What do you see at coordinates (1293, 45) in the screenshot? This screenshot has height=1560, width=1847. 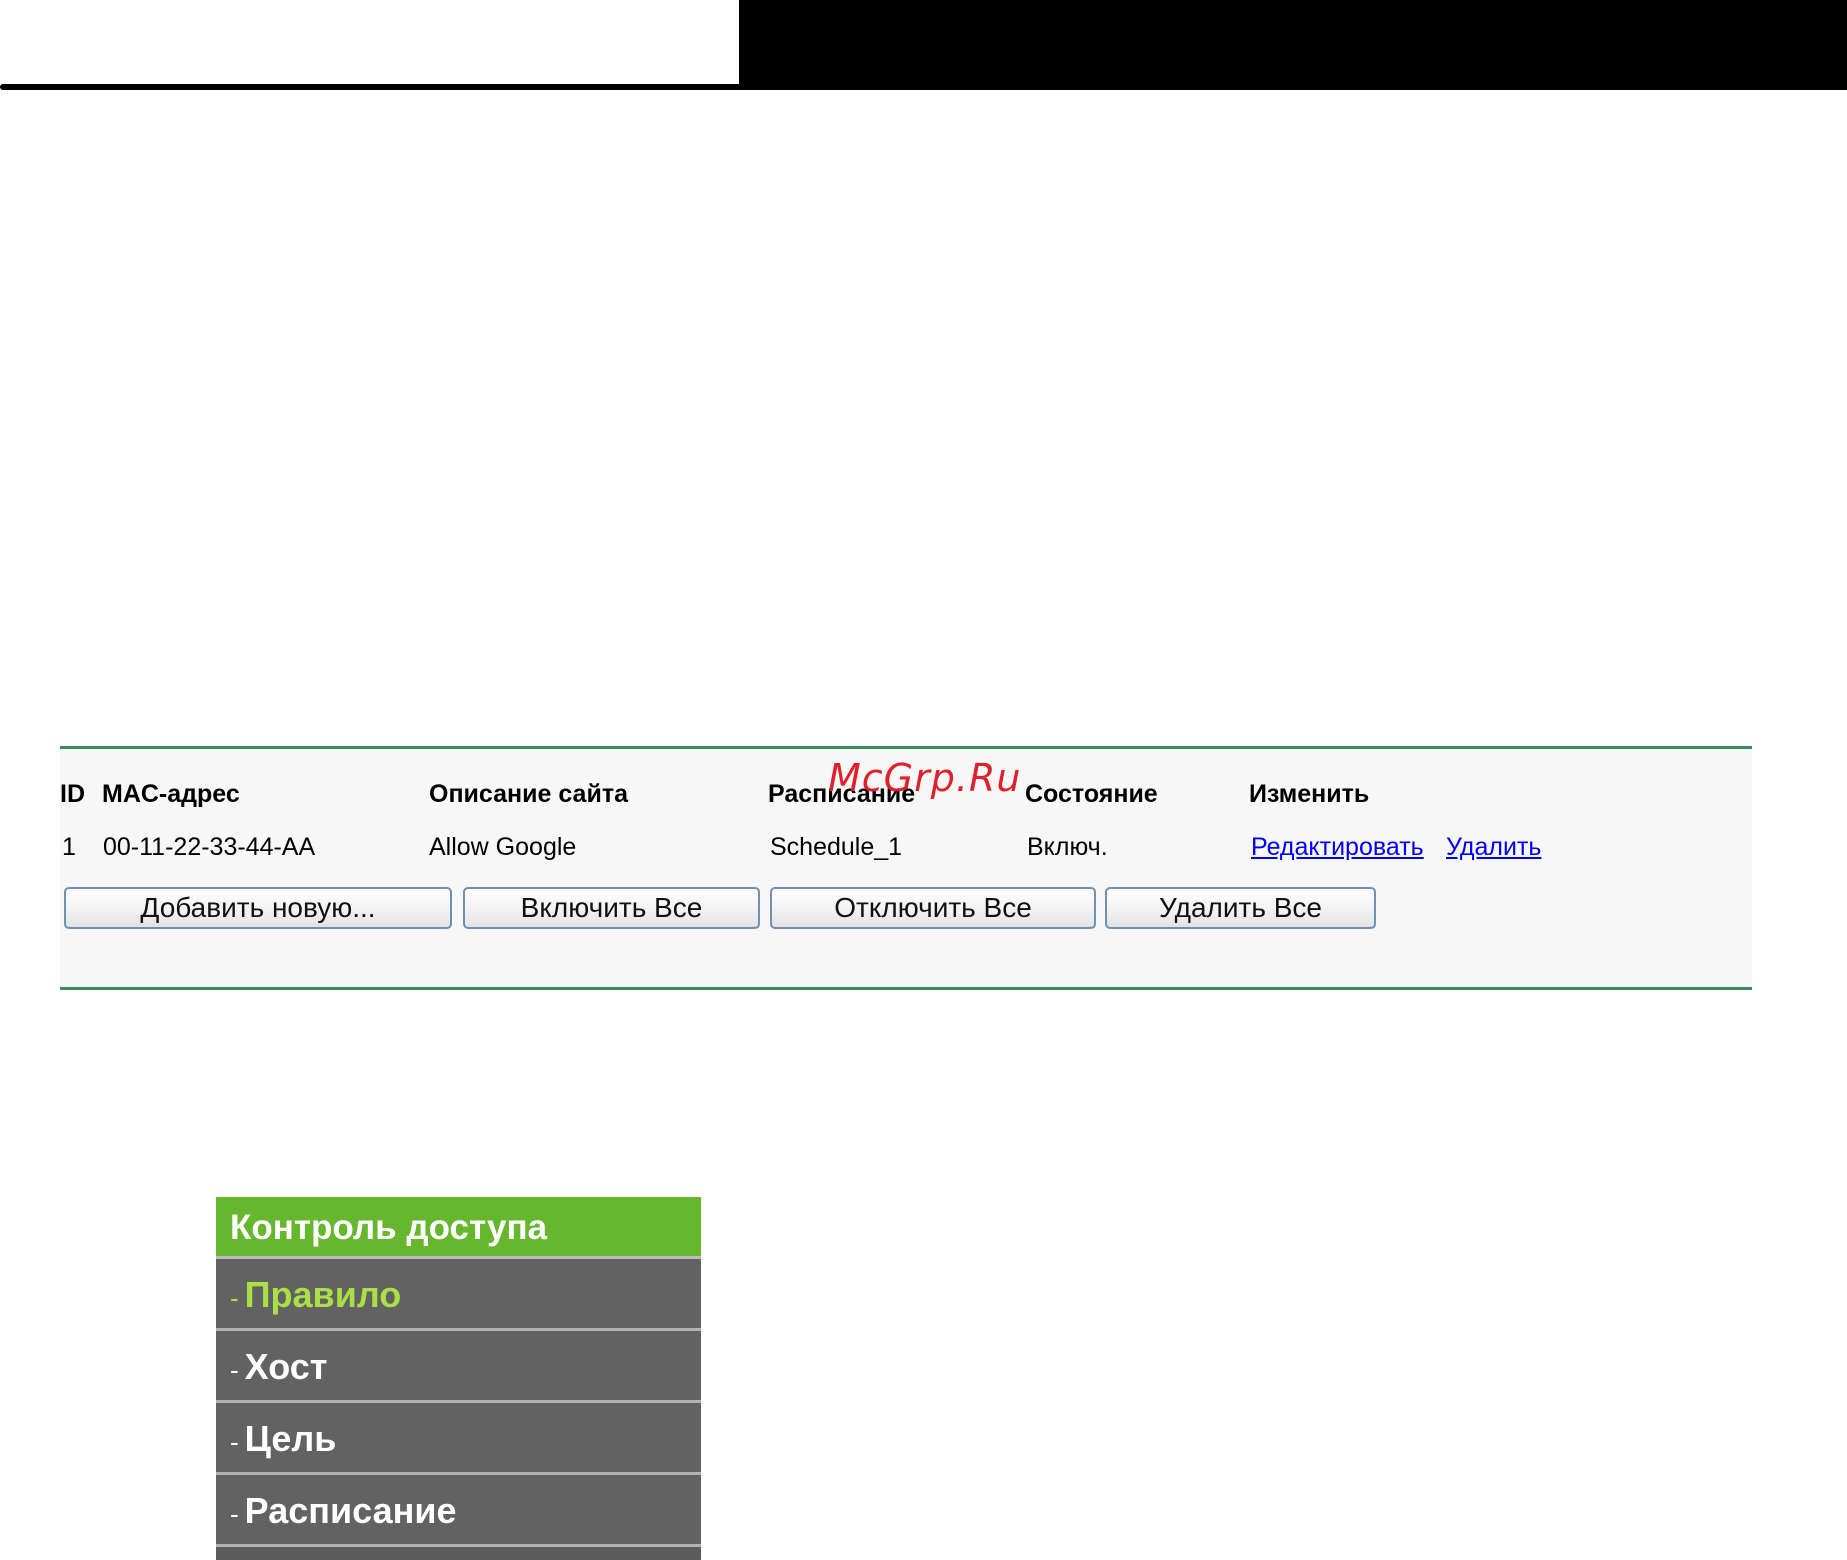 I see `header-black-bar` at bounding box center [1293, 45].